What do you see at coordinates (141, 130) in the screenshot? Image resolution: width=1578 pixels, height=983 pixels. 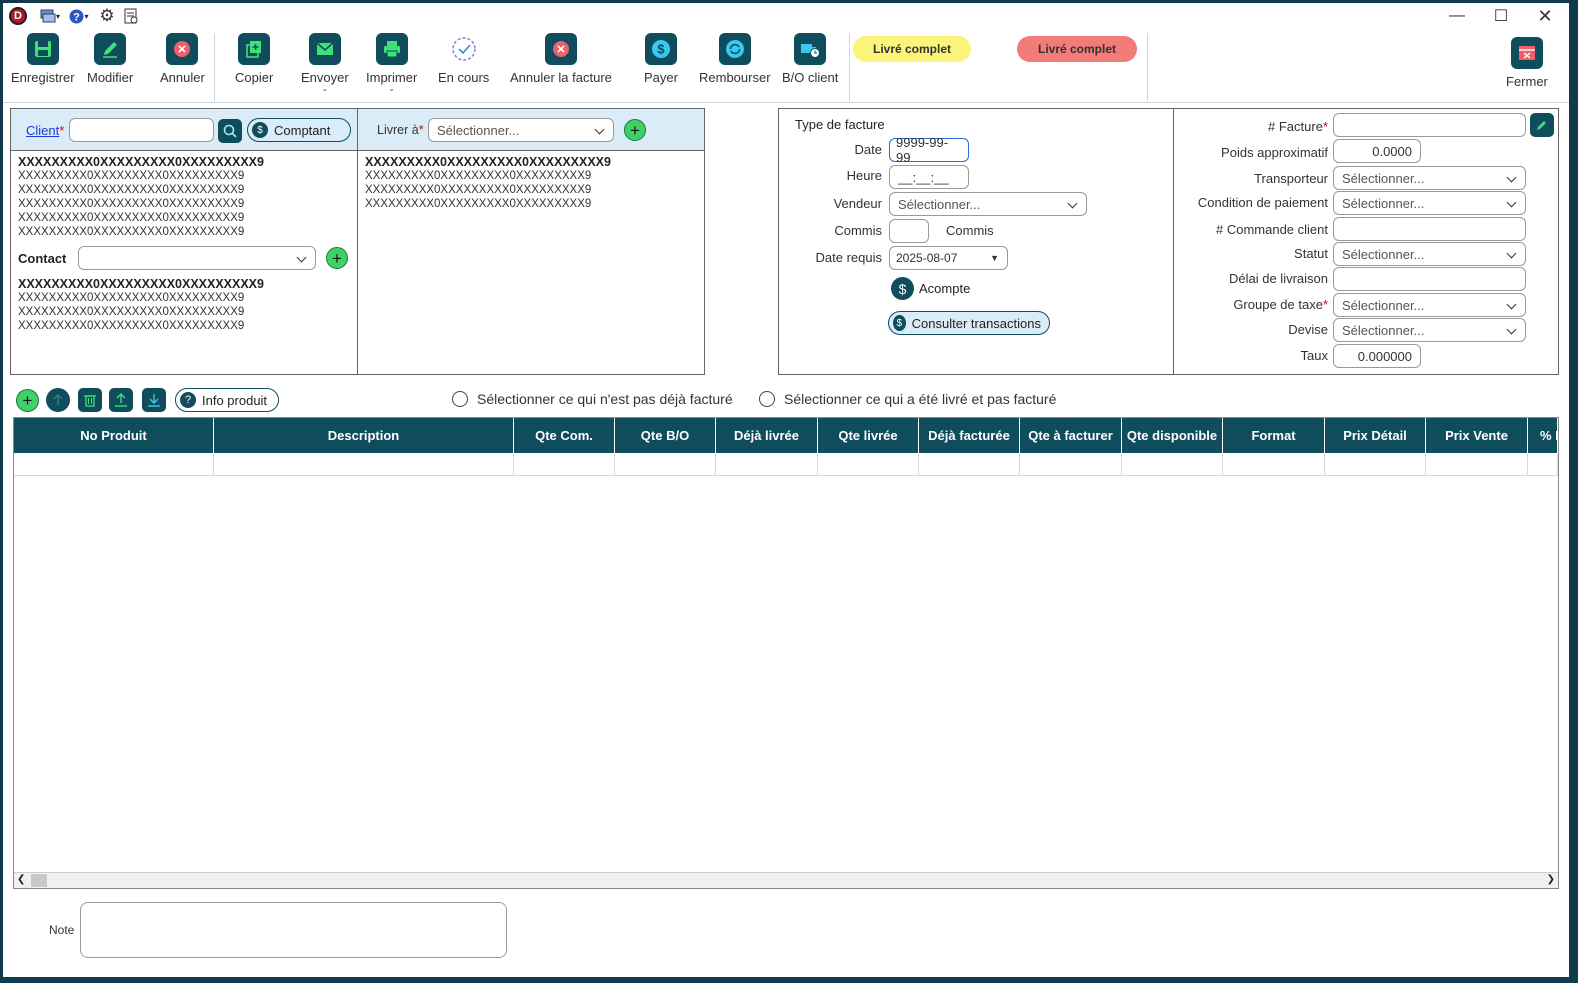 I see `client-input` at bounding box center [141, 130].